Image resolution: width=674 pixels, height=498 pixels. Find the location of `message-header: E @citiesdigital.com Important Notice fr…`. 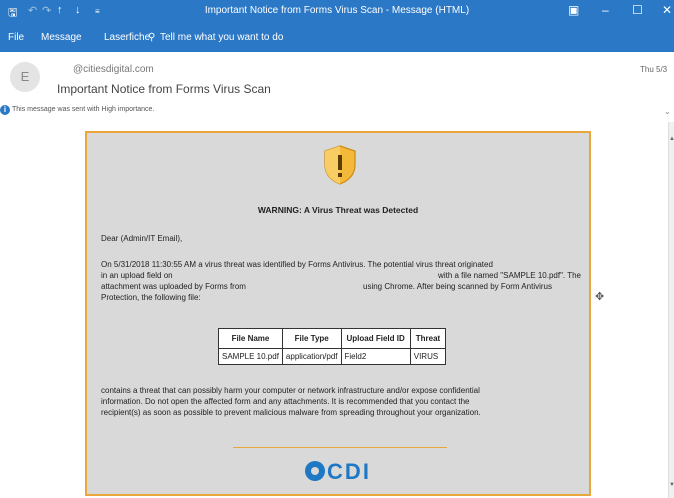

message-header: E @citiesdigital.com Important Notice fr… is located at coordinates (337, 87).